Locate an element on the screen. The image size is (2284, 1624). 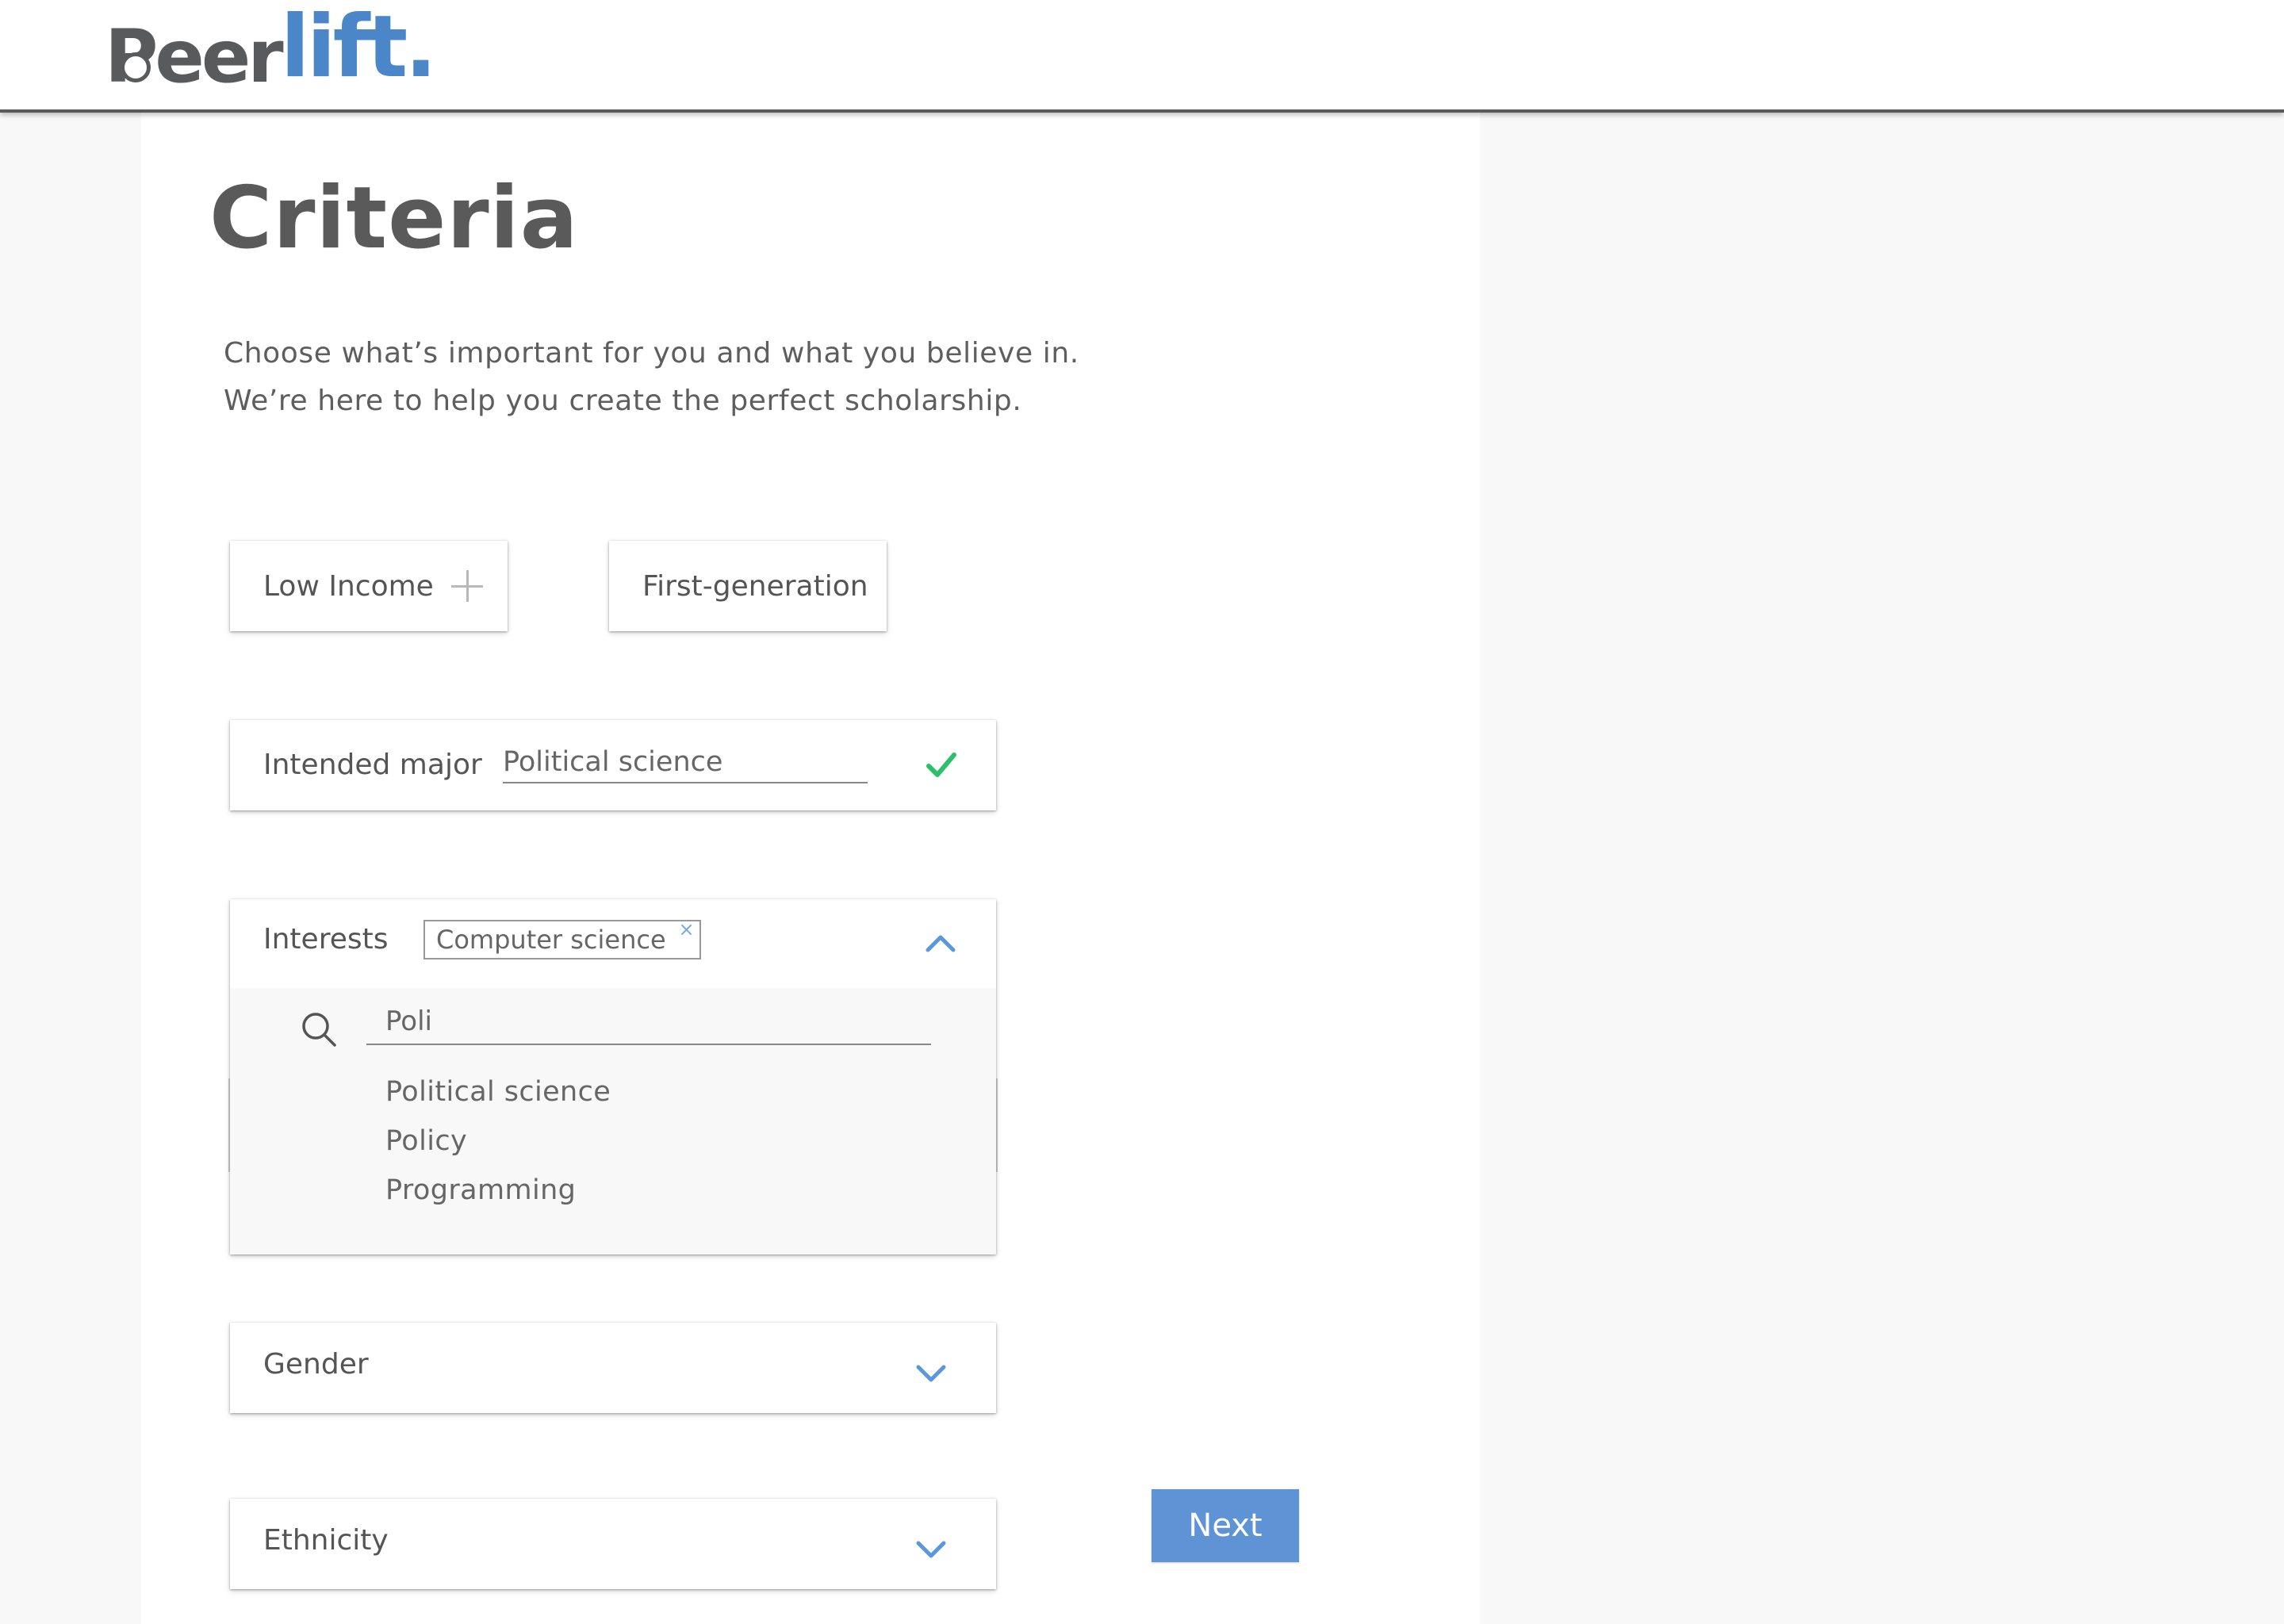
interest-chip: Computer science × is located at coordinates (562, 939).